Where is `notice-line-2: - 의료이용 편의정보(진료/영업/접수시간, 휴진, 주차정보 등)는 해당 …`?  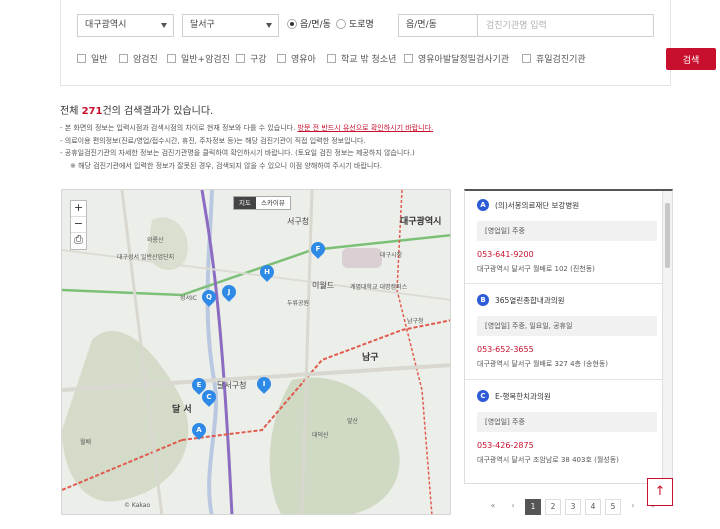
notice-line-2: - 의료이용 편의정보(진료/영업/접수시간, 휴진, 주차정보 등)는 해당 … is located at coordinates (213, 140).